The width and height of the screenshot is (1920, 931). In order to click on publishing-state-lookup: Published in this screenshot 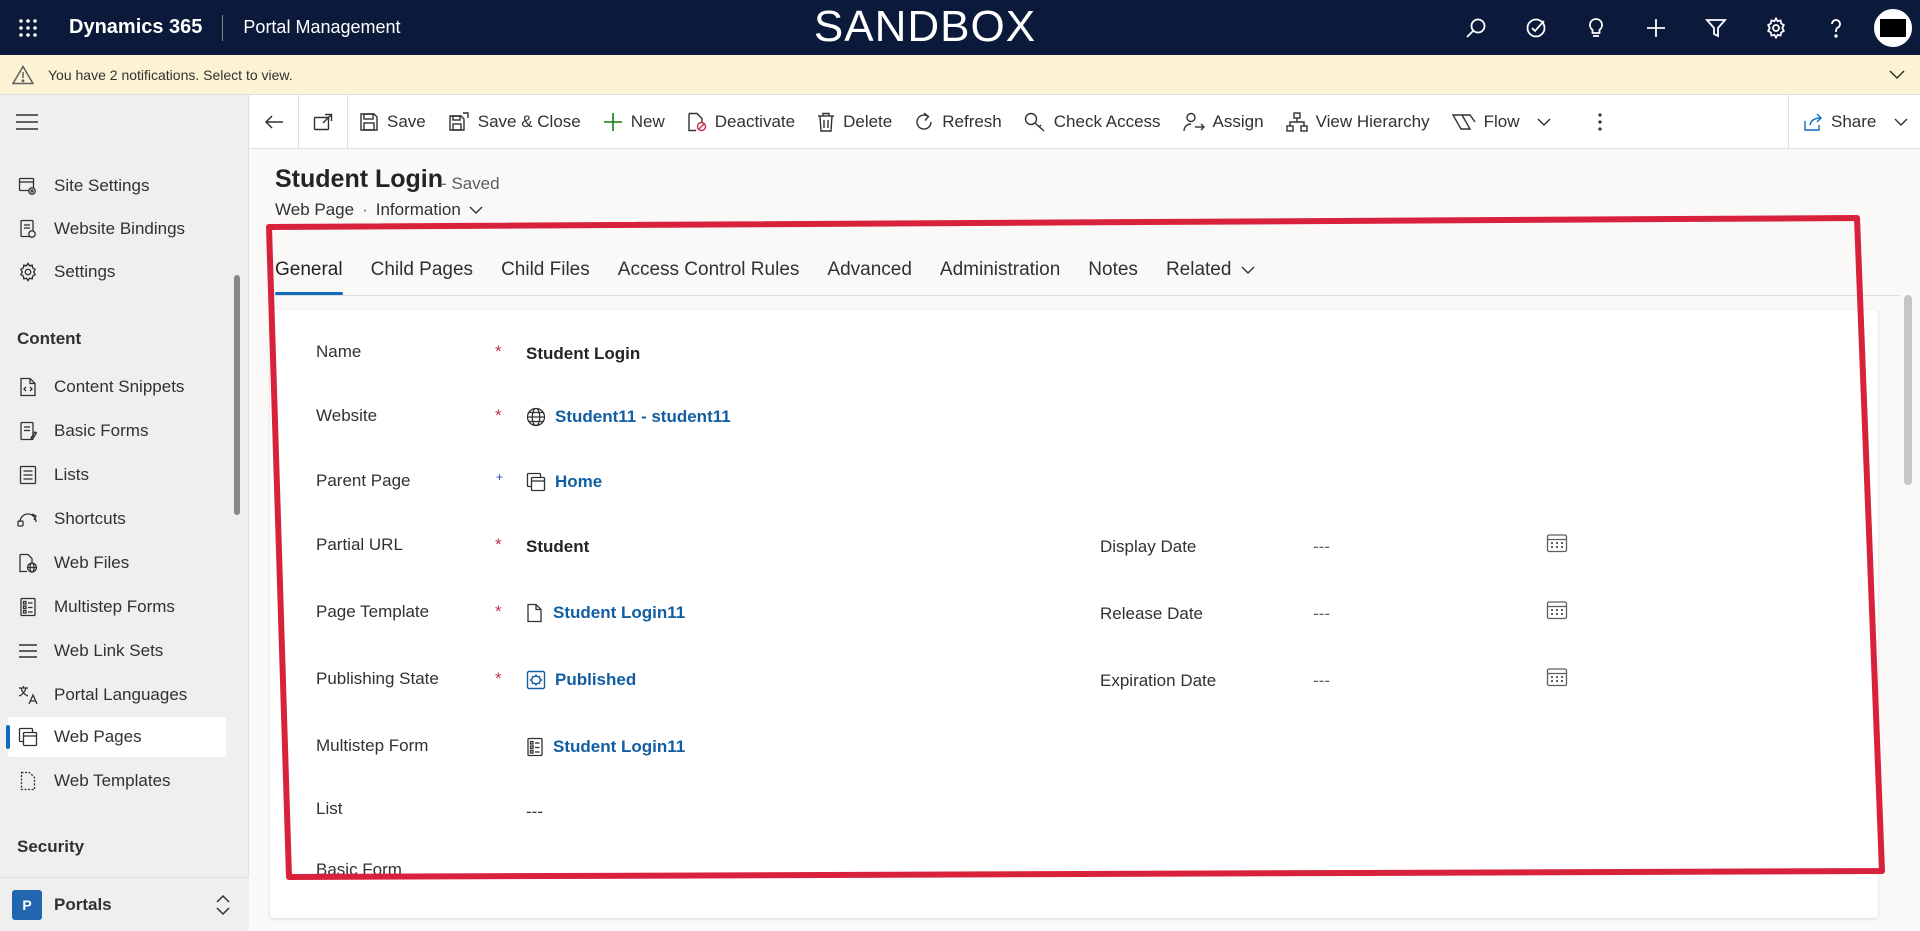, I will do `click(581, 680)`.